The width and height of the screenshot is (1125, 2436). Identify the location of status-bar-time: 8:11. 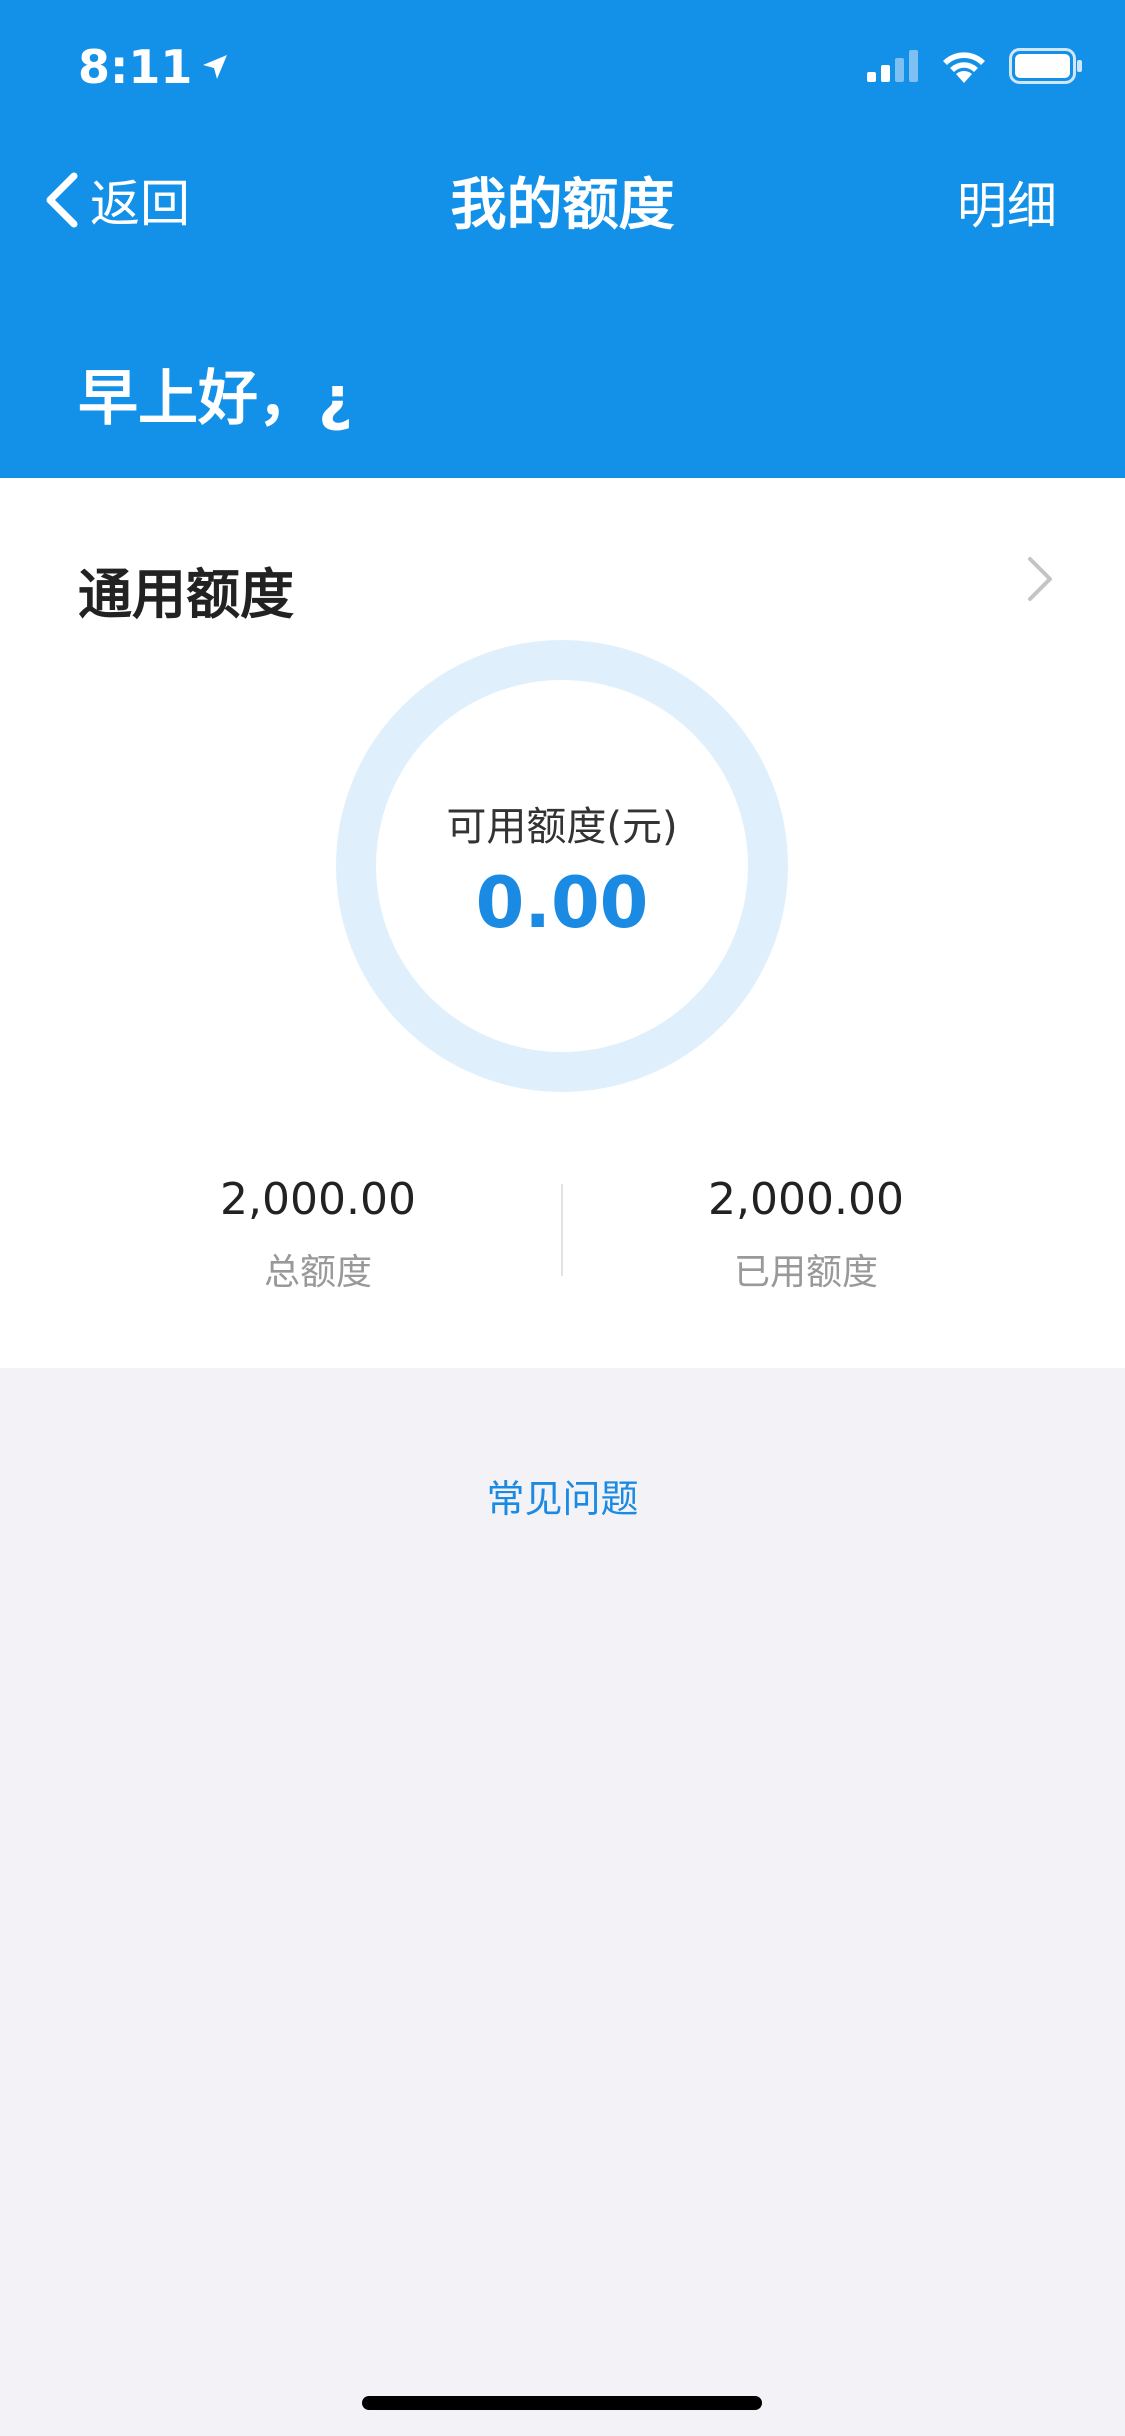
(154, 67).